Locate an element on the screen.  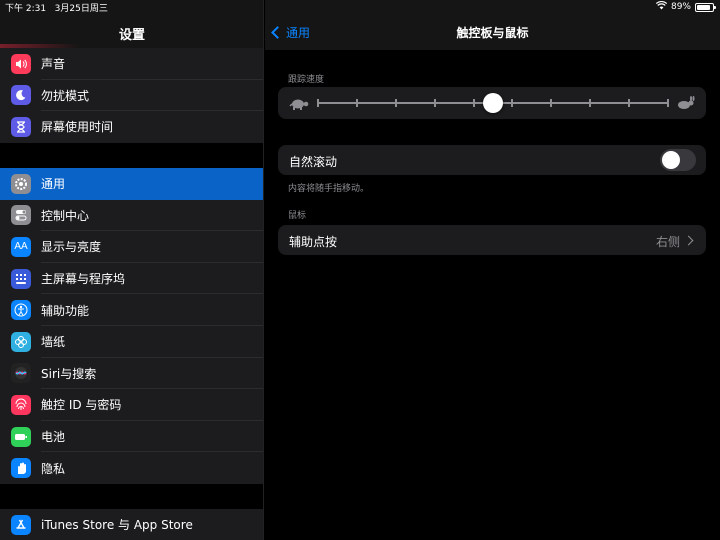
sidebar-item: Siri与搜索 is located at coordinates (131, 374).